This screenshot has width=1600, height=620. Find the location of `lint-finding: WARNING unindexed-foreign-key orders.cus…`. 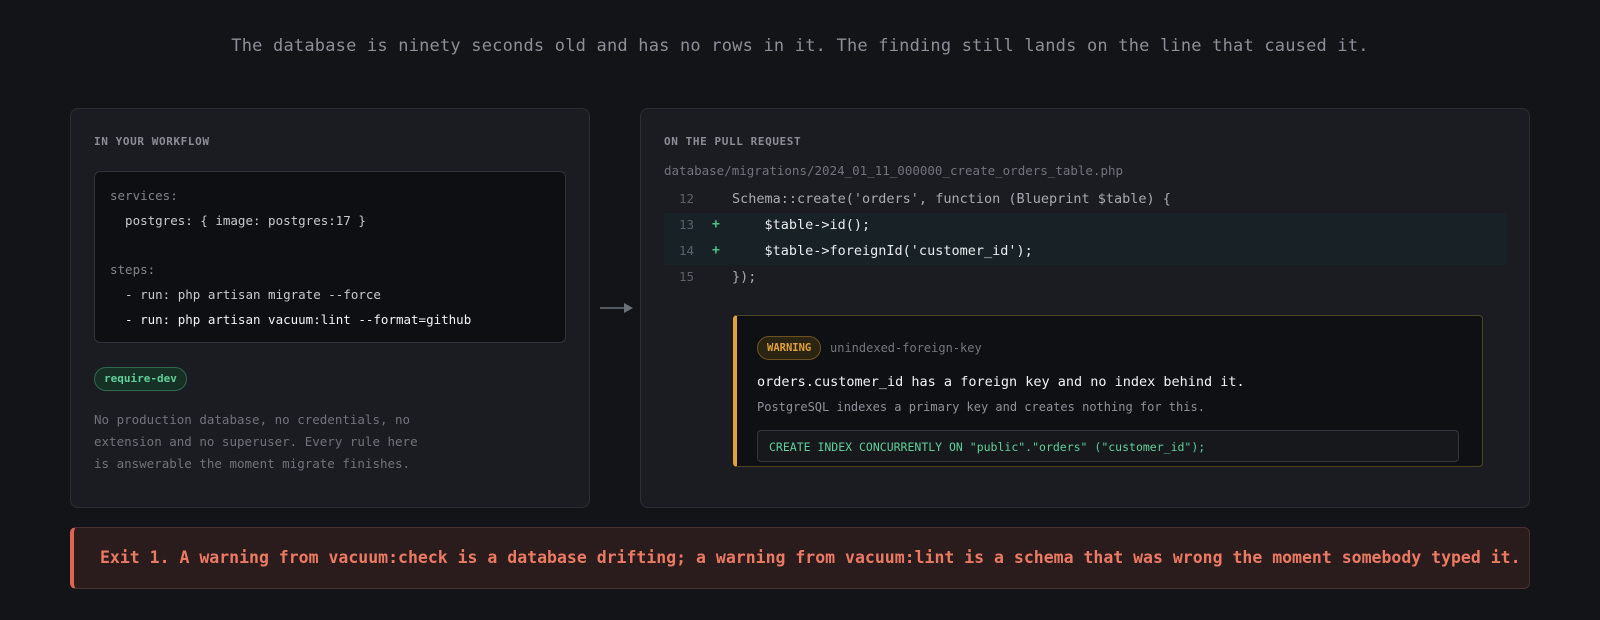

lint-finding: WARNING unindexed-foreign-key orders.cus… is located at coordinates (1108, 391).